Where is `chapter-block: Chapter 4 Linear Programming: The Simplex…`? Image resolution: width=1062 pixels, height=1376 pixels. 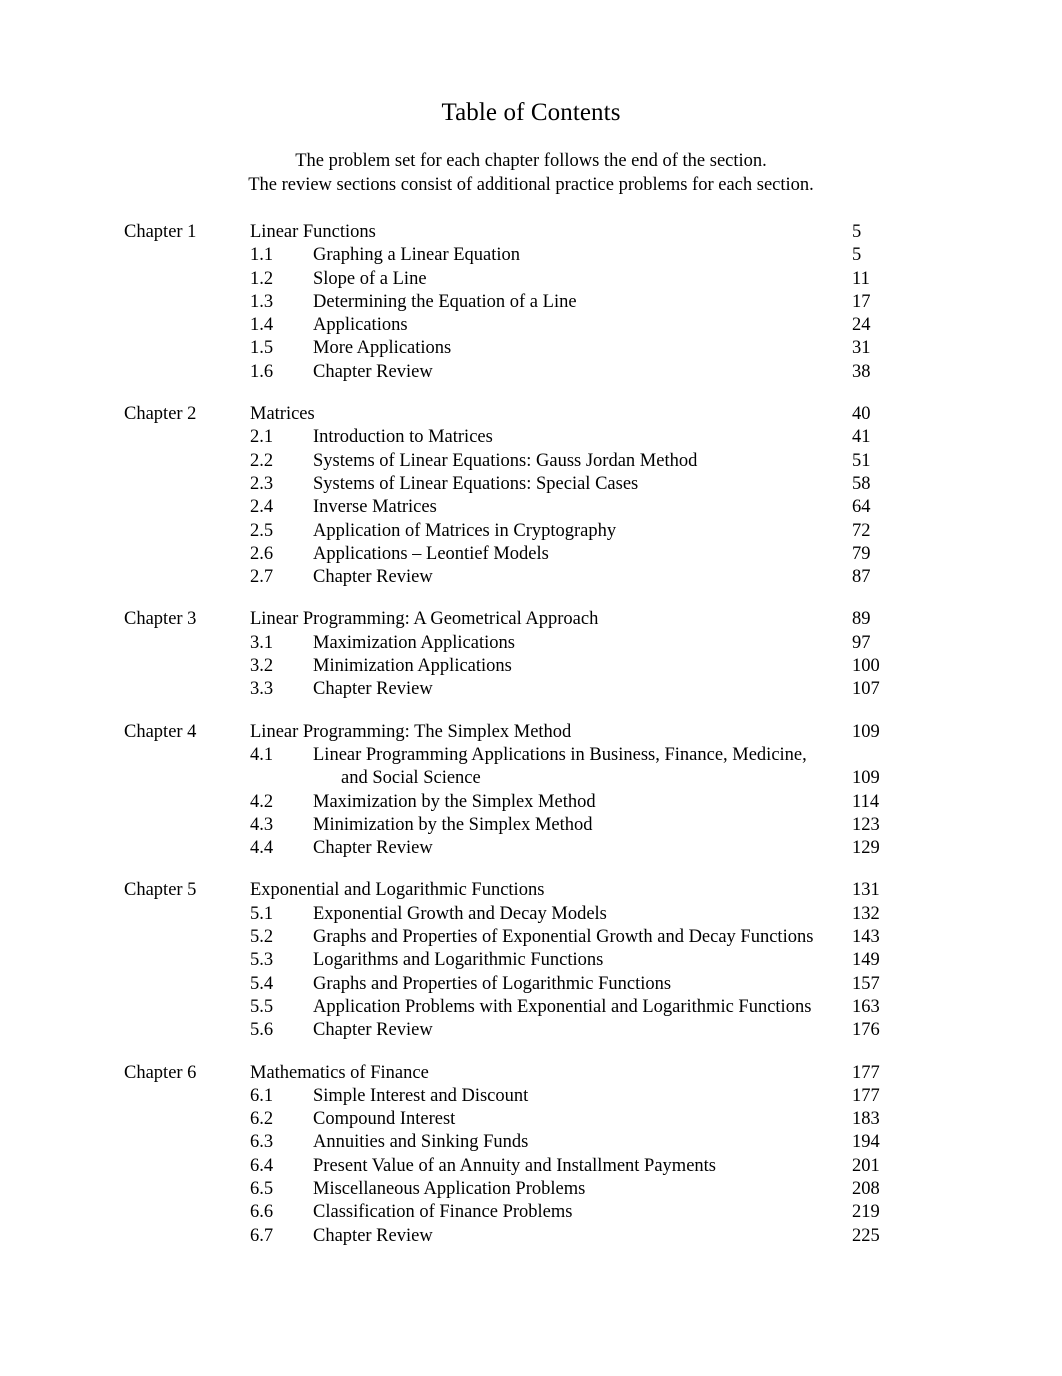 chapter-block: Chapter 4 Linear Programming: The Simplex… is located at coordinates (531, 791).